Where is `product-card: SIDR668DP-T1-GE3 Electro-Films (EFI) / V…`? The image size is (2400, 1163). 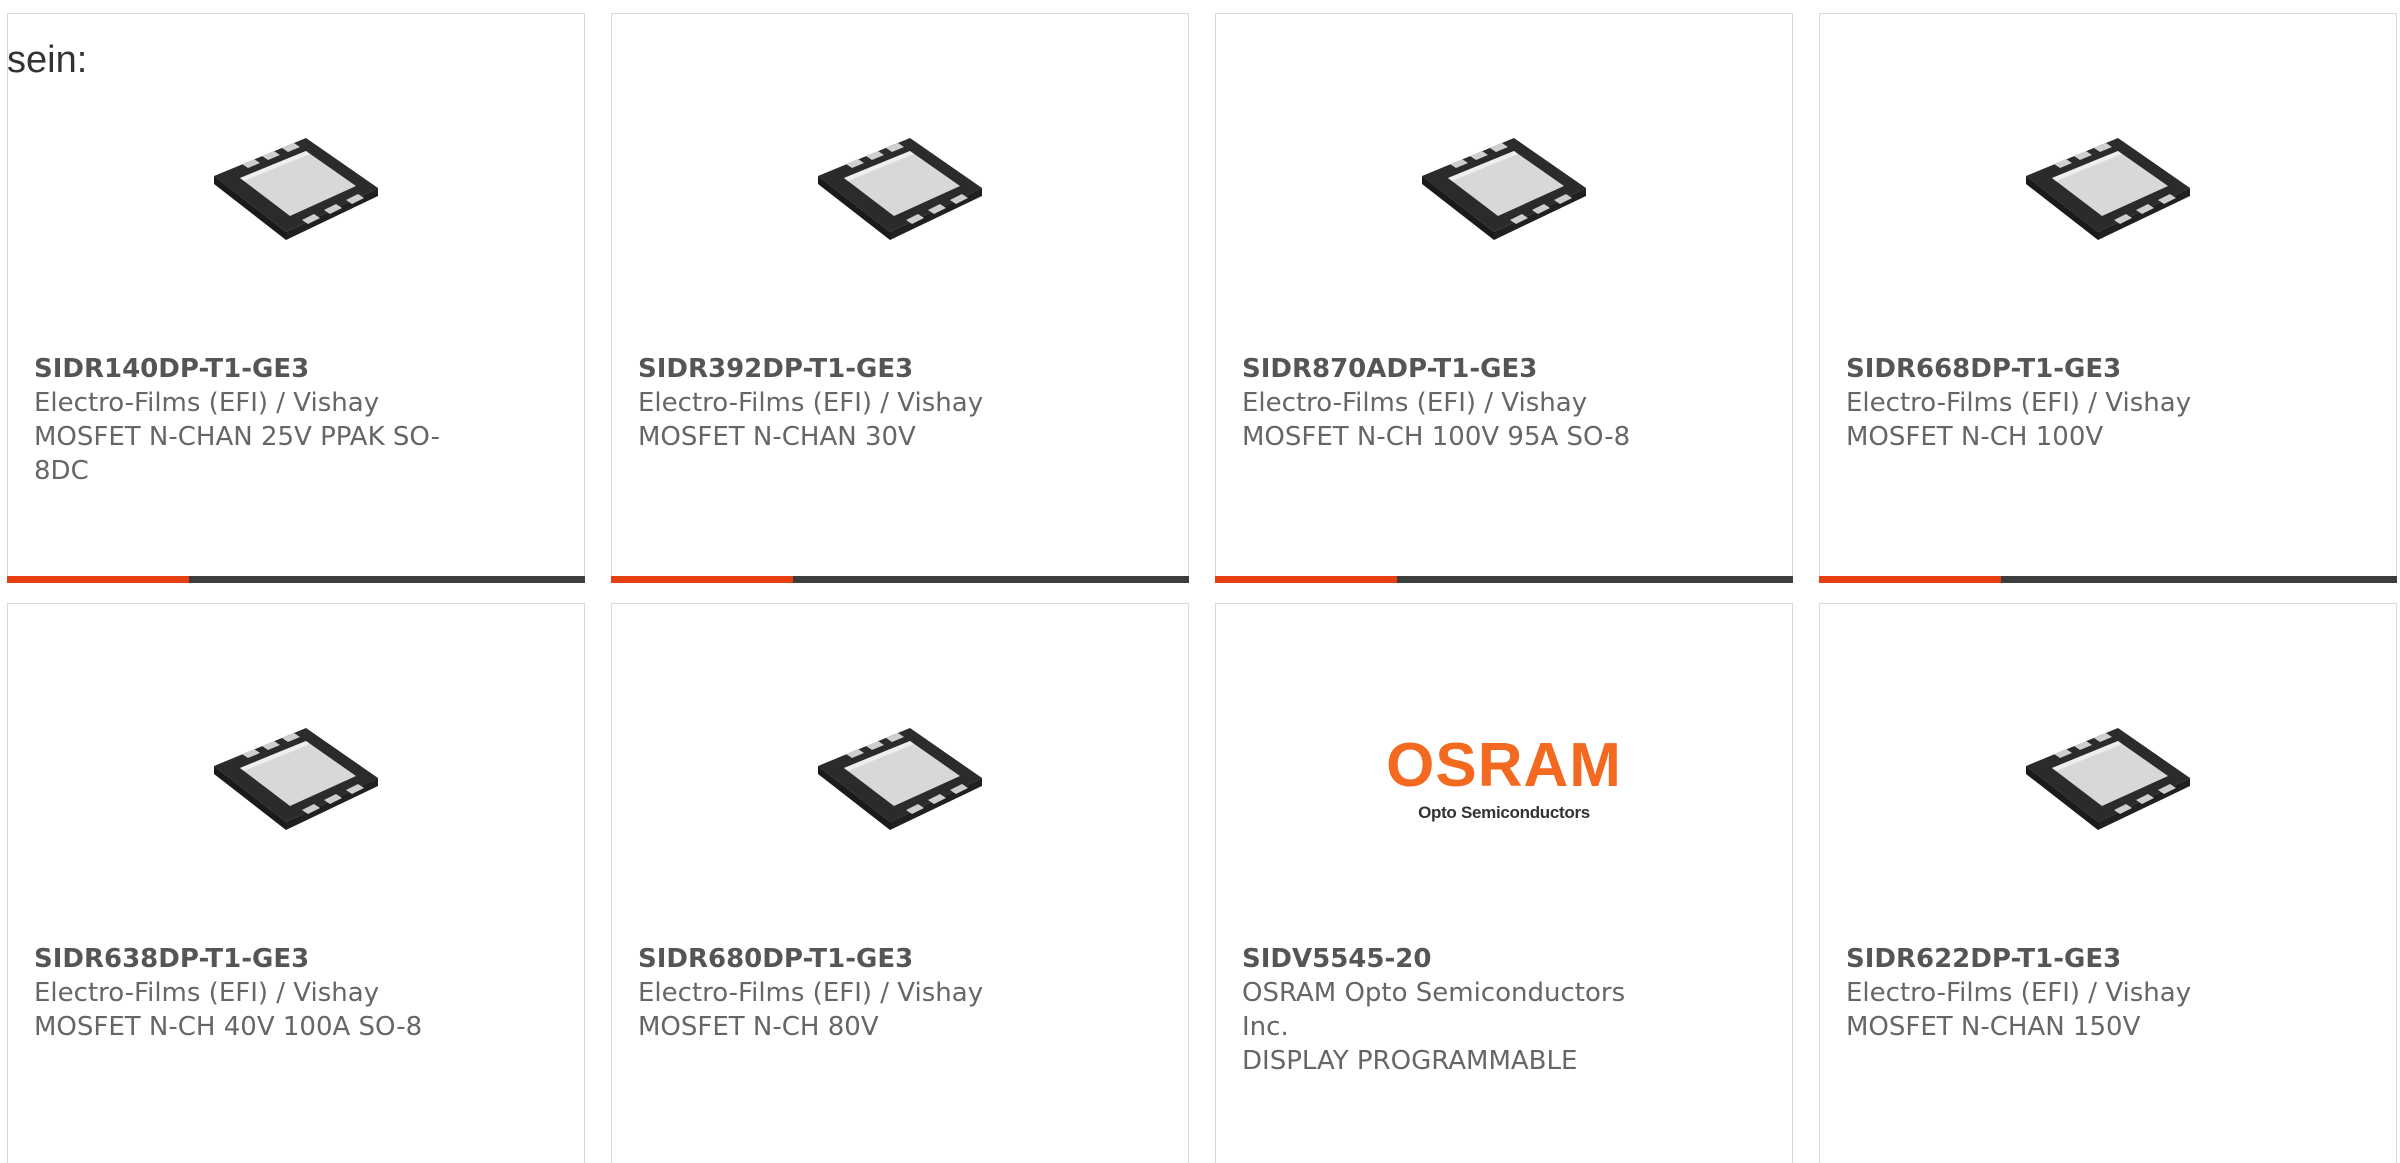
product-card: SIDR668DP-T1-GE3 Electro-Films (EFI) / V… is located at coordinates (2108, 298).